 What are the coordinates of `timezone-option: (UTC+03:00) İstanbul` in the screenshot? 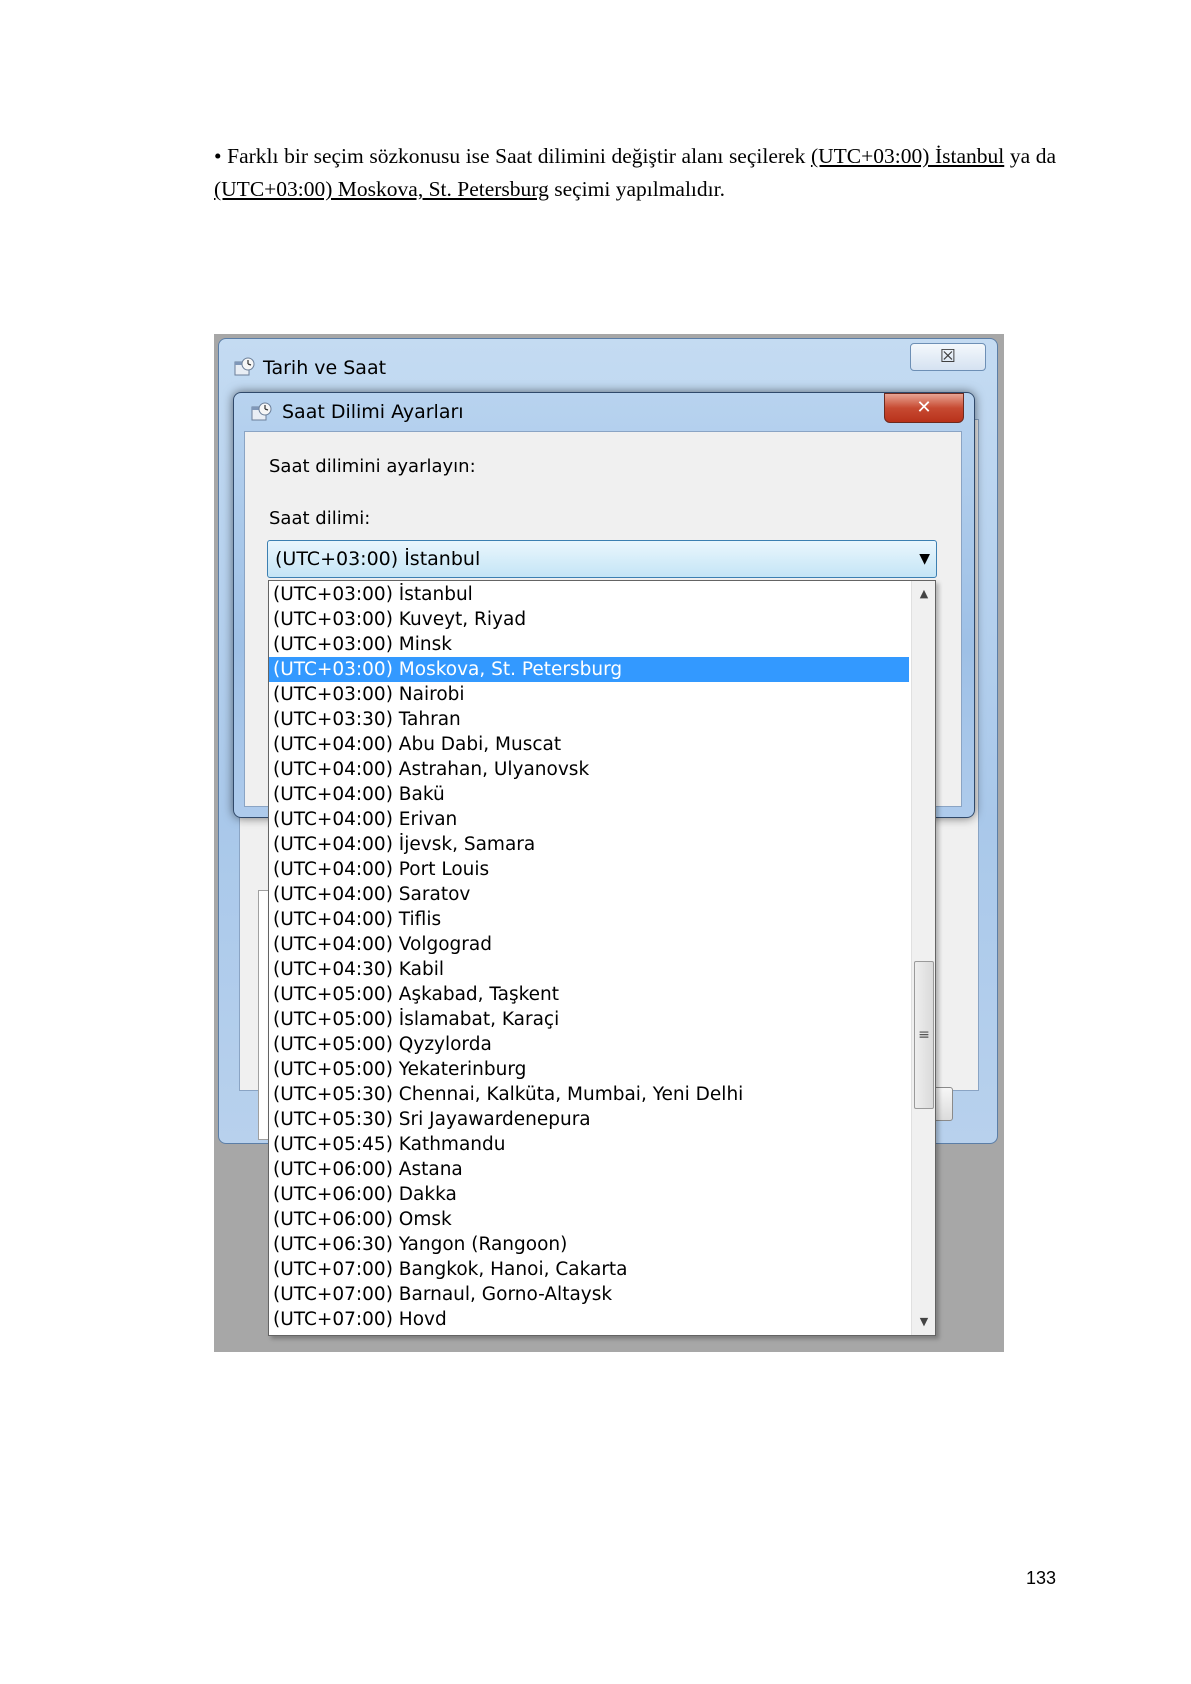 It's located at (589, 594).